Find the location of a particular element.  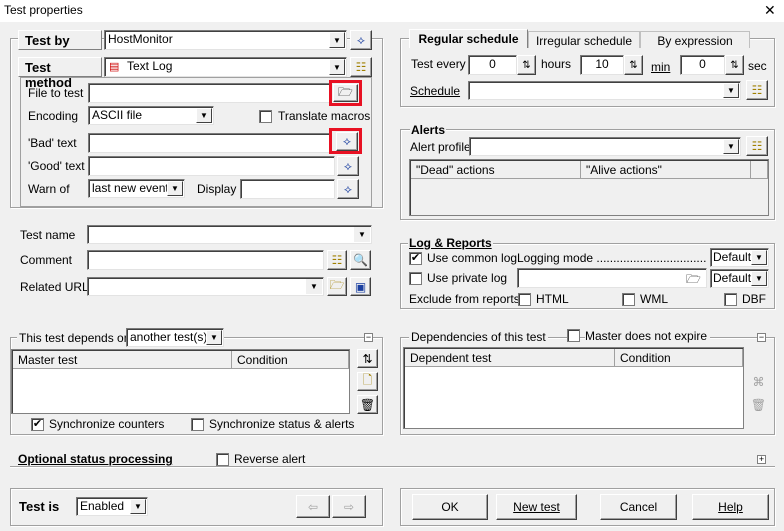

encoding-select: ASCII file ▼ is located at coordinates (151, 115).